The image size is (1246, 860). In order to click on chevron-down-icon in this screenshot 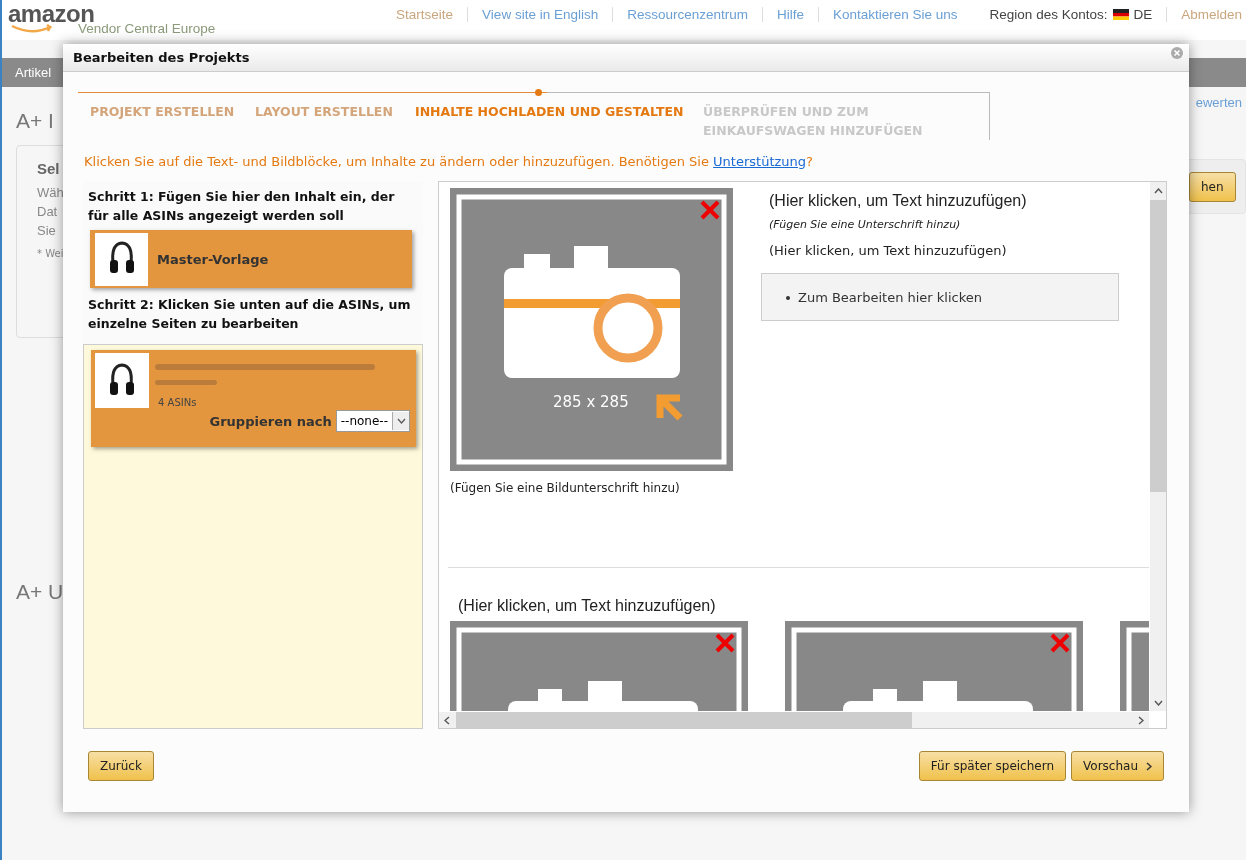, I will do `click(401, 421)`.